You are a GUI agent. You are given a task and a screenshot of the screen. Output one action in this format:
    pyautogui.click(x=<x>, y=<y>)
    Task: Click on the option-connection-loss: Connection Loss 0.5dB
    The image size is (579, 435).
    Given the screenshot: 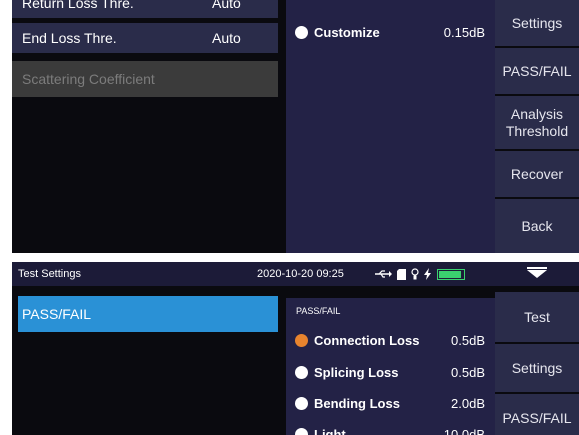 What is the action you would take?
    pyautogui.click(x=390, y=341)
    